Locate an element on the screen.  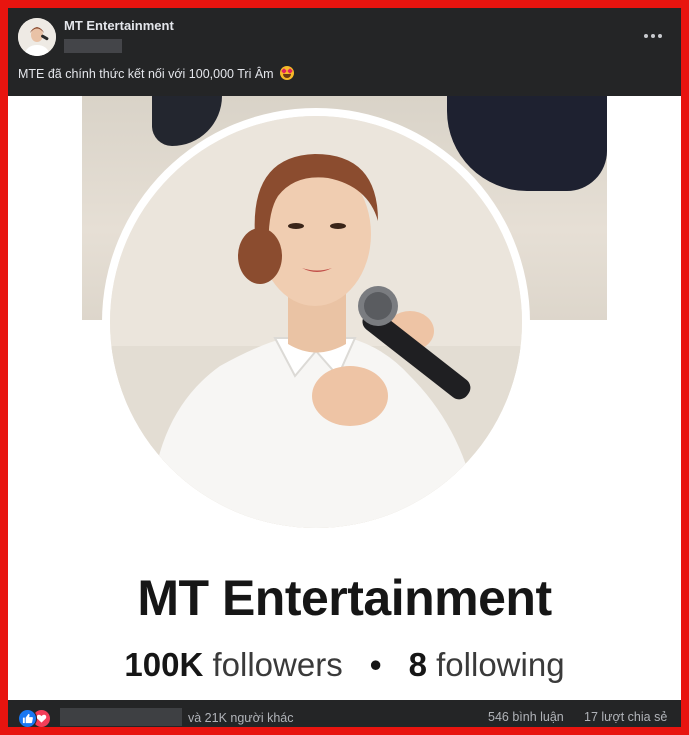
reaction-summary is located at coordinates (36, 718).